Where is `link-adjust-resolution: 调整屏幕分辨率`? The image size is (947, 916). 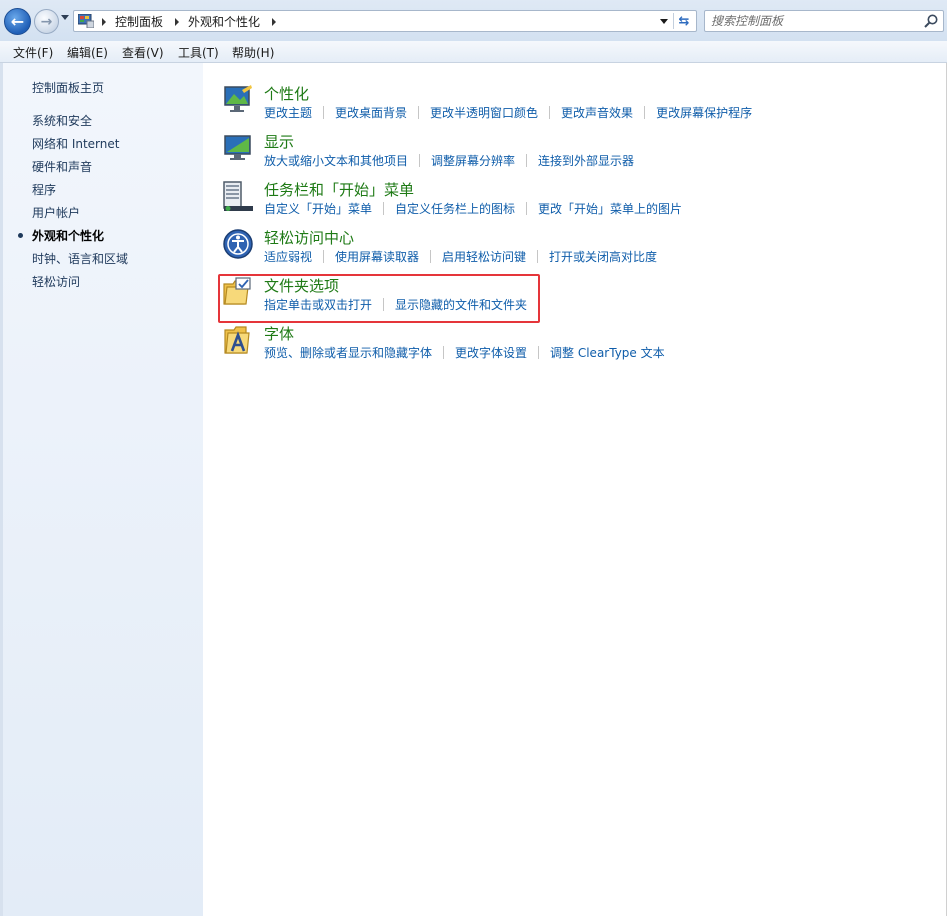
link-adjust-resolution: 调整屏幕分辨率 is located at coordinates (473, 160).